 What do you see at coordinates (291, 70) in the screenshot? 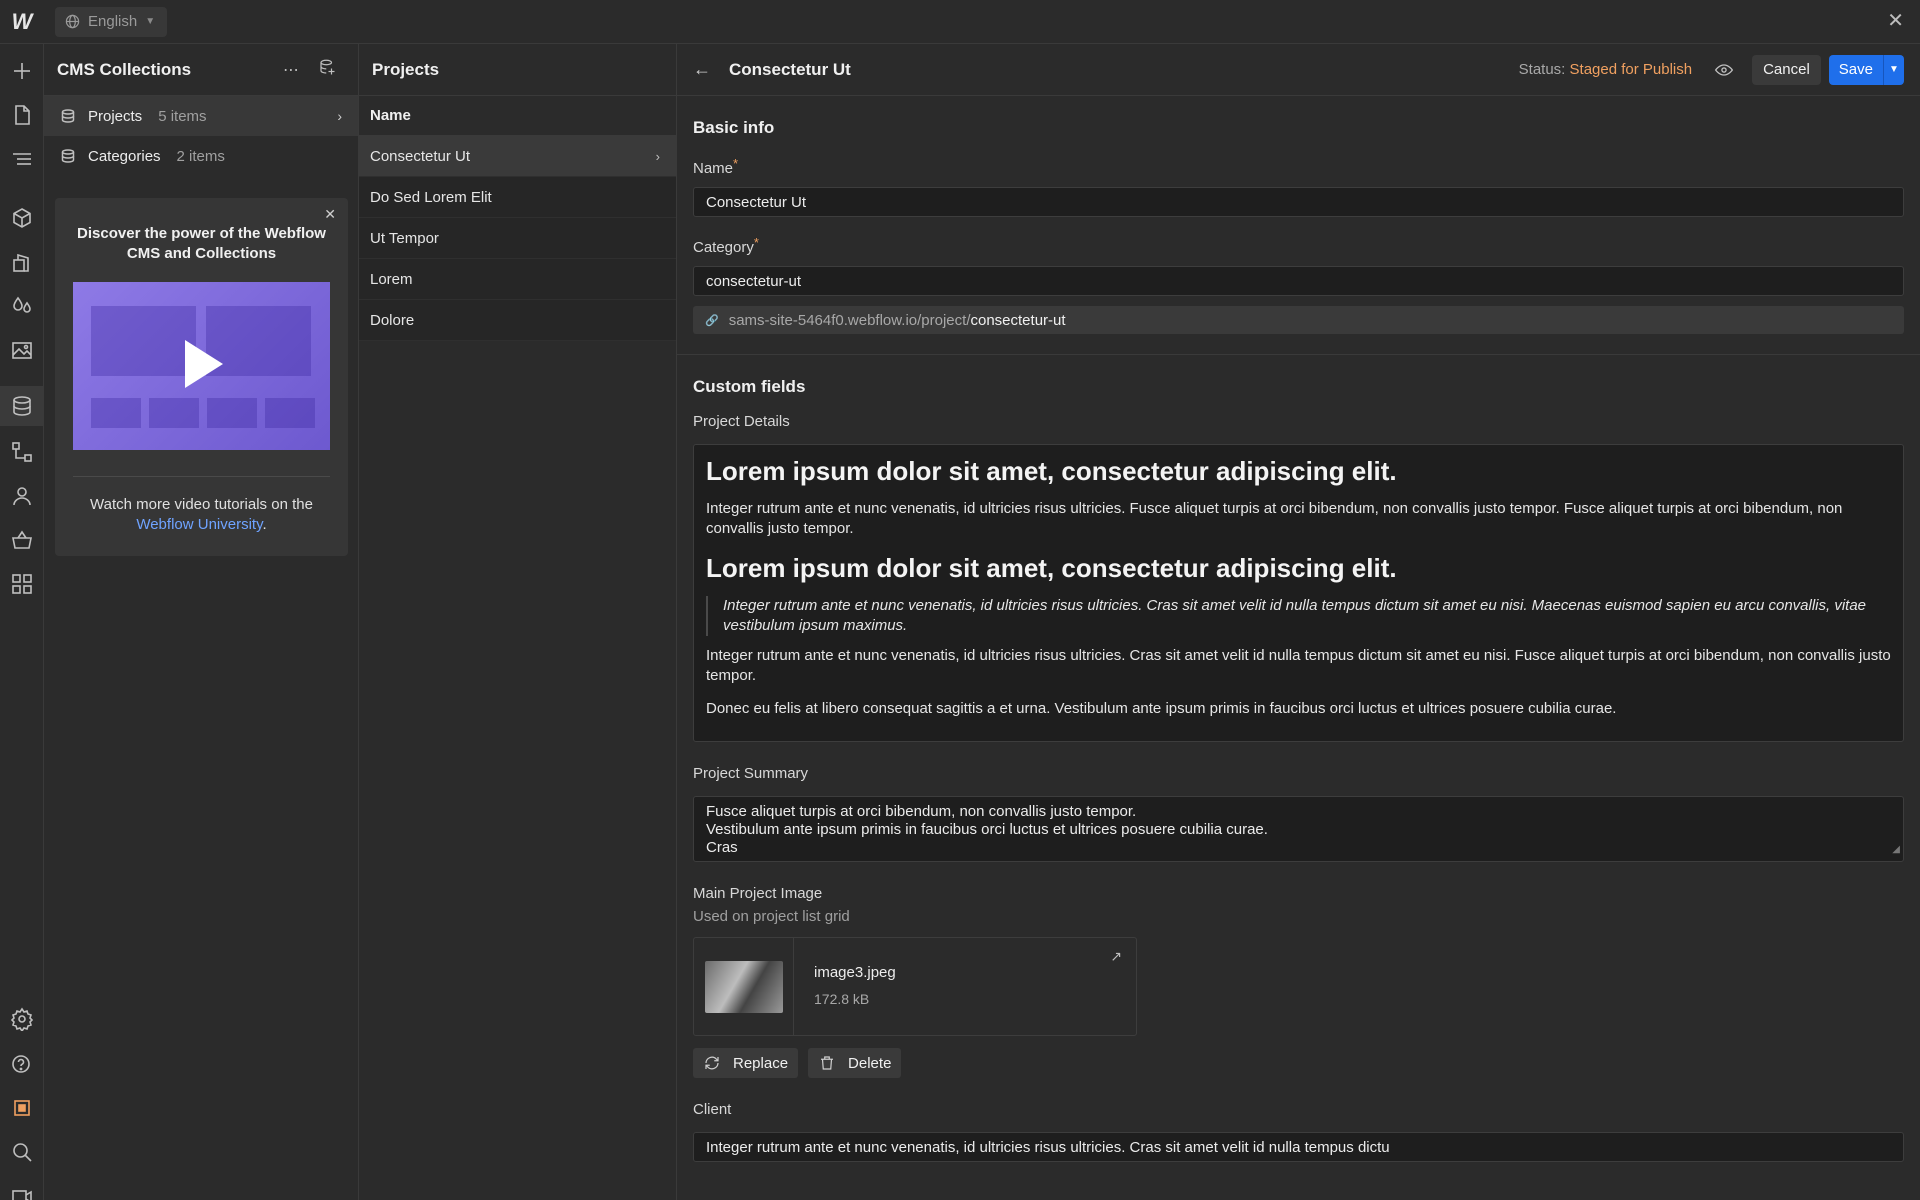
I see `more-options-icon: ⋯` at bounding box center [291, 70].